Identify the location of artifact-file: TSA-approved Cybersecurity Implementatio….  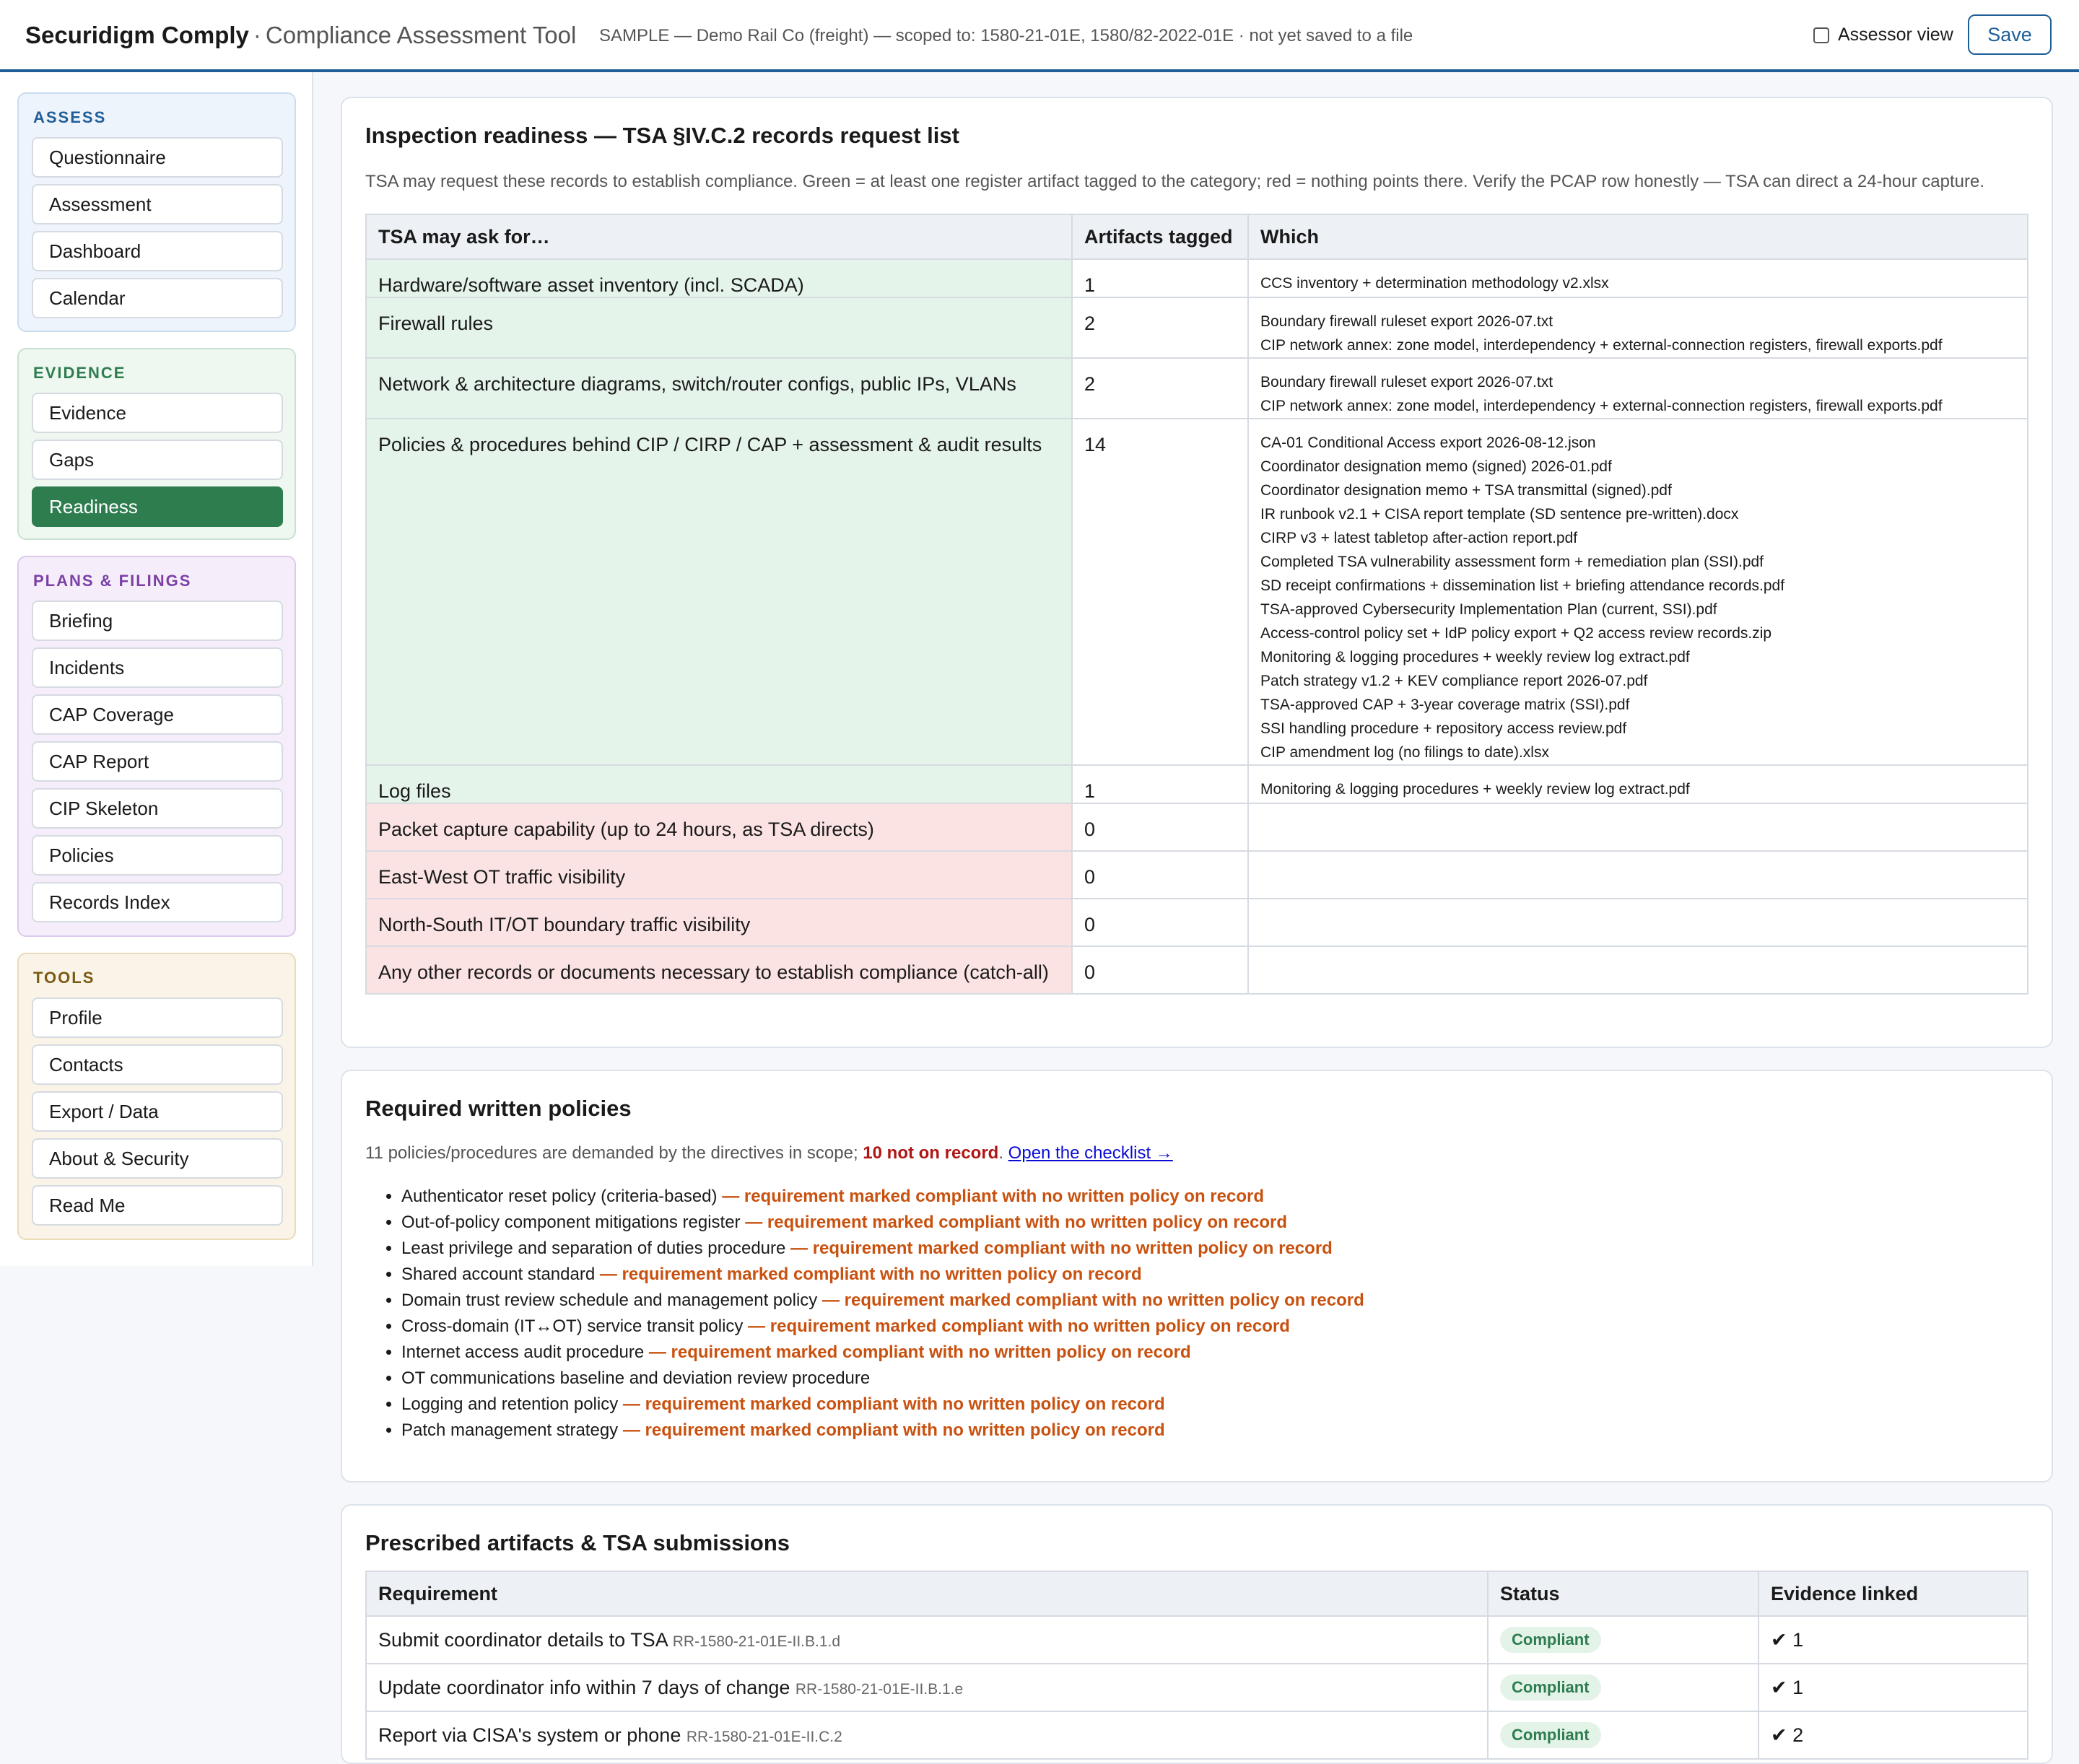
(1488, 609).